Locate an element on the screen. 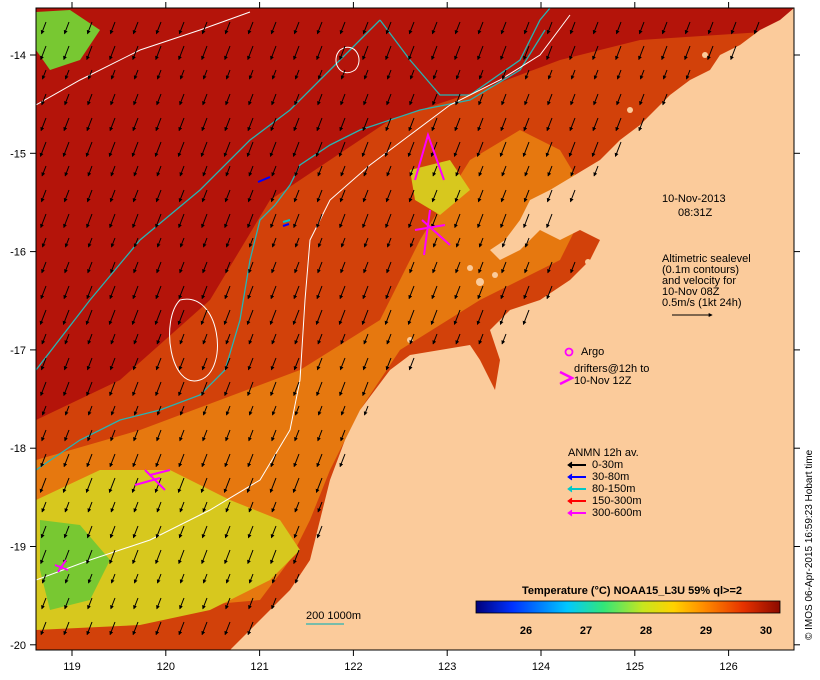  drifters-label-1: drifters@12h to is located at coordinates (611, 369).